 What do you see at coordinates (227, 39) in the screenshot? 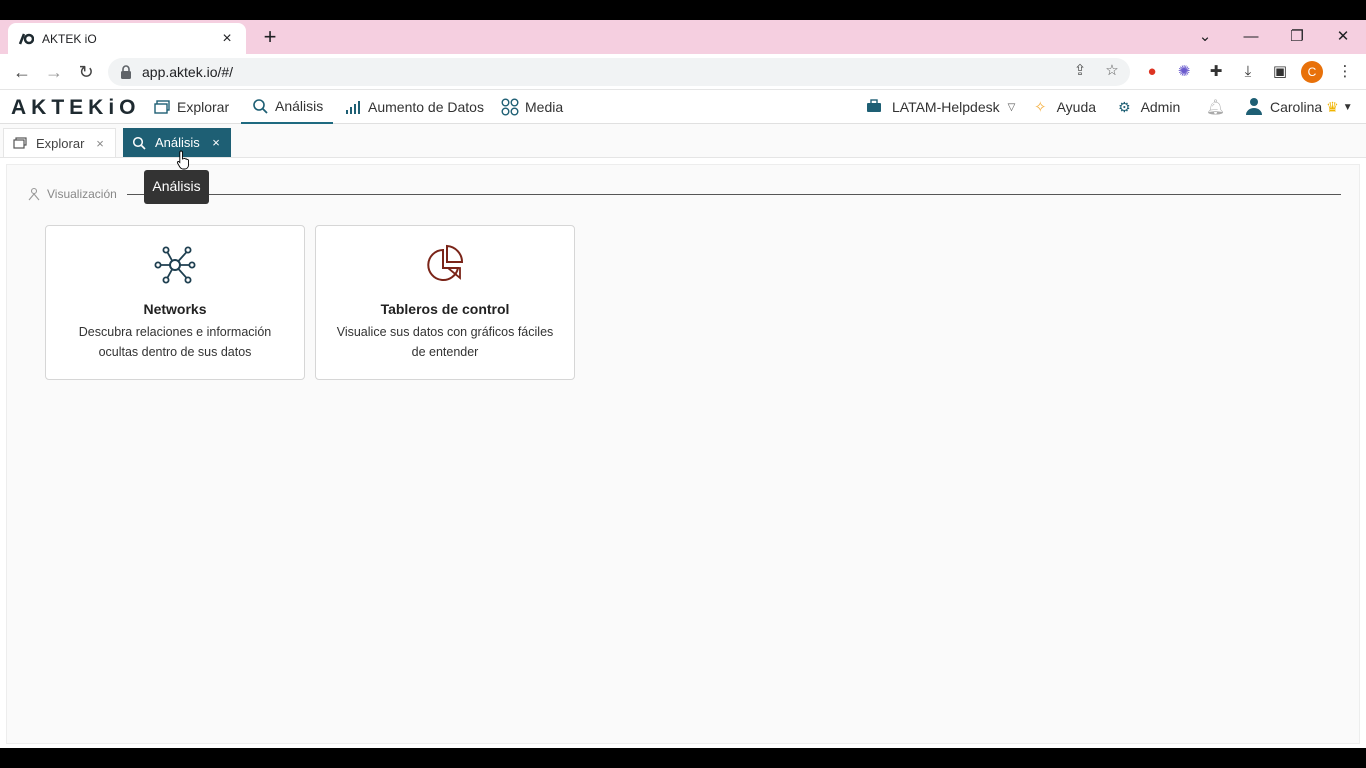
I see `browser-tab-close-icon: ×` at bounding box center [227, 39].